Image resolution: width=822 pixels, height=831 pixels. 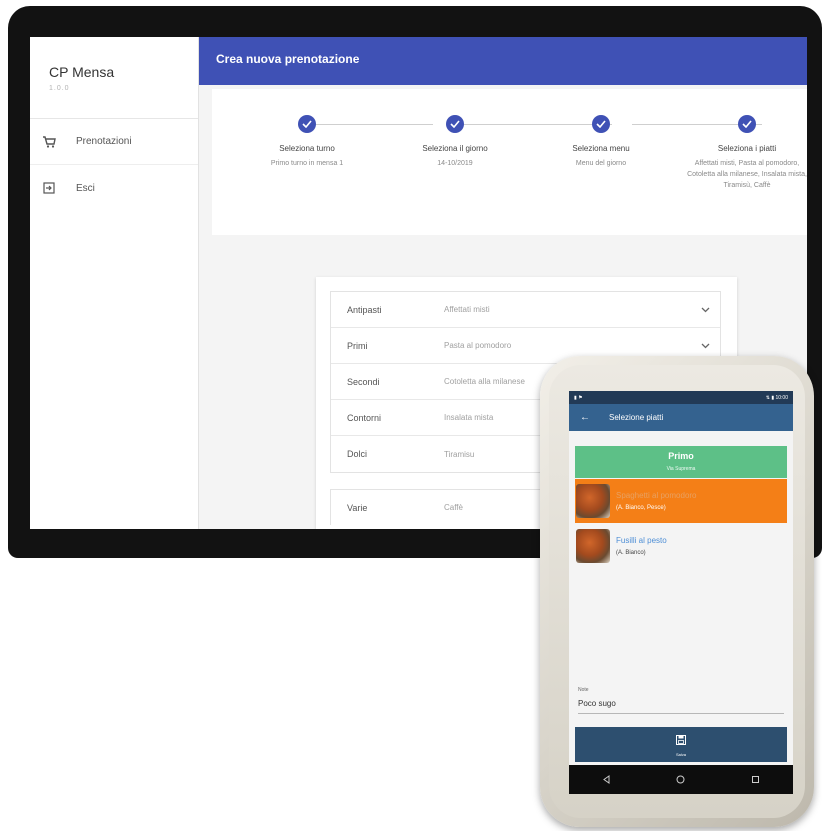 I want to click on select-antipasti: Antipasti Affettati misti, so click(x=525, y=310).